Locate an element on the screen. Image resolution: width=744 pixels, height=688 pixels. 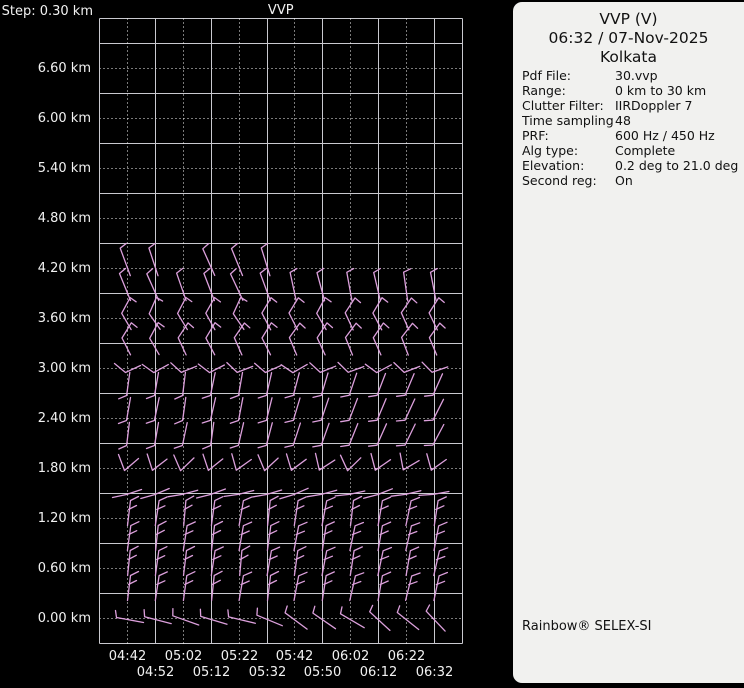
x-axis-label: 06:32 is located at coordinates (434, 672).